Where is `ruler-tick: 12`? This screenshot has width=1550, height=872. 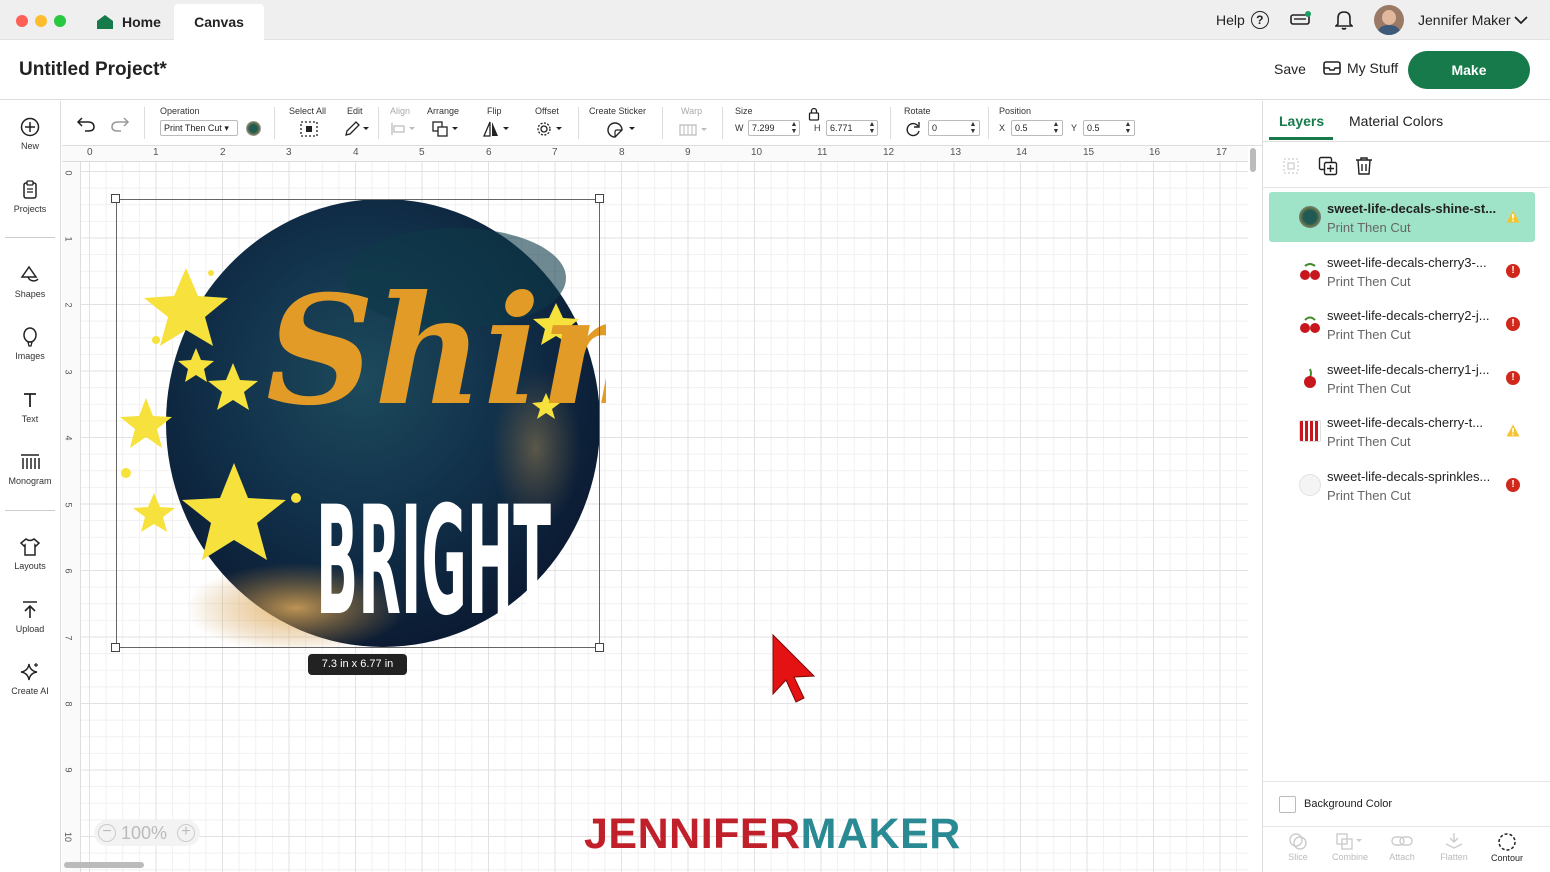 ruler-tick: 12 is located at coordinates (889, 152).